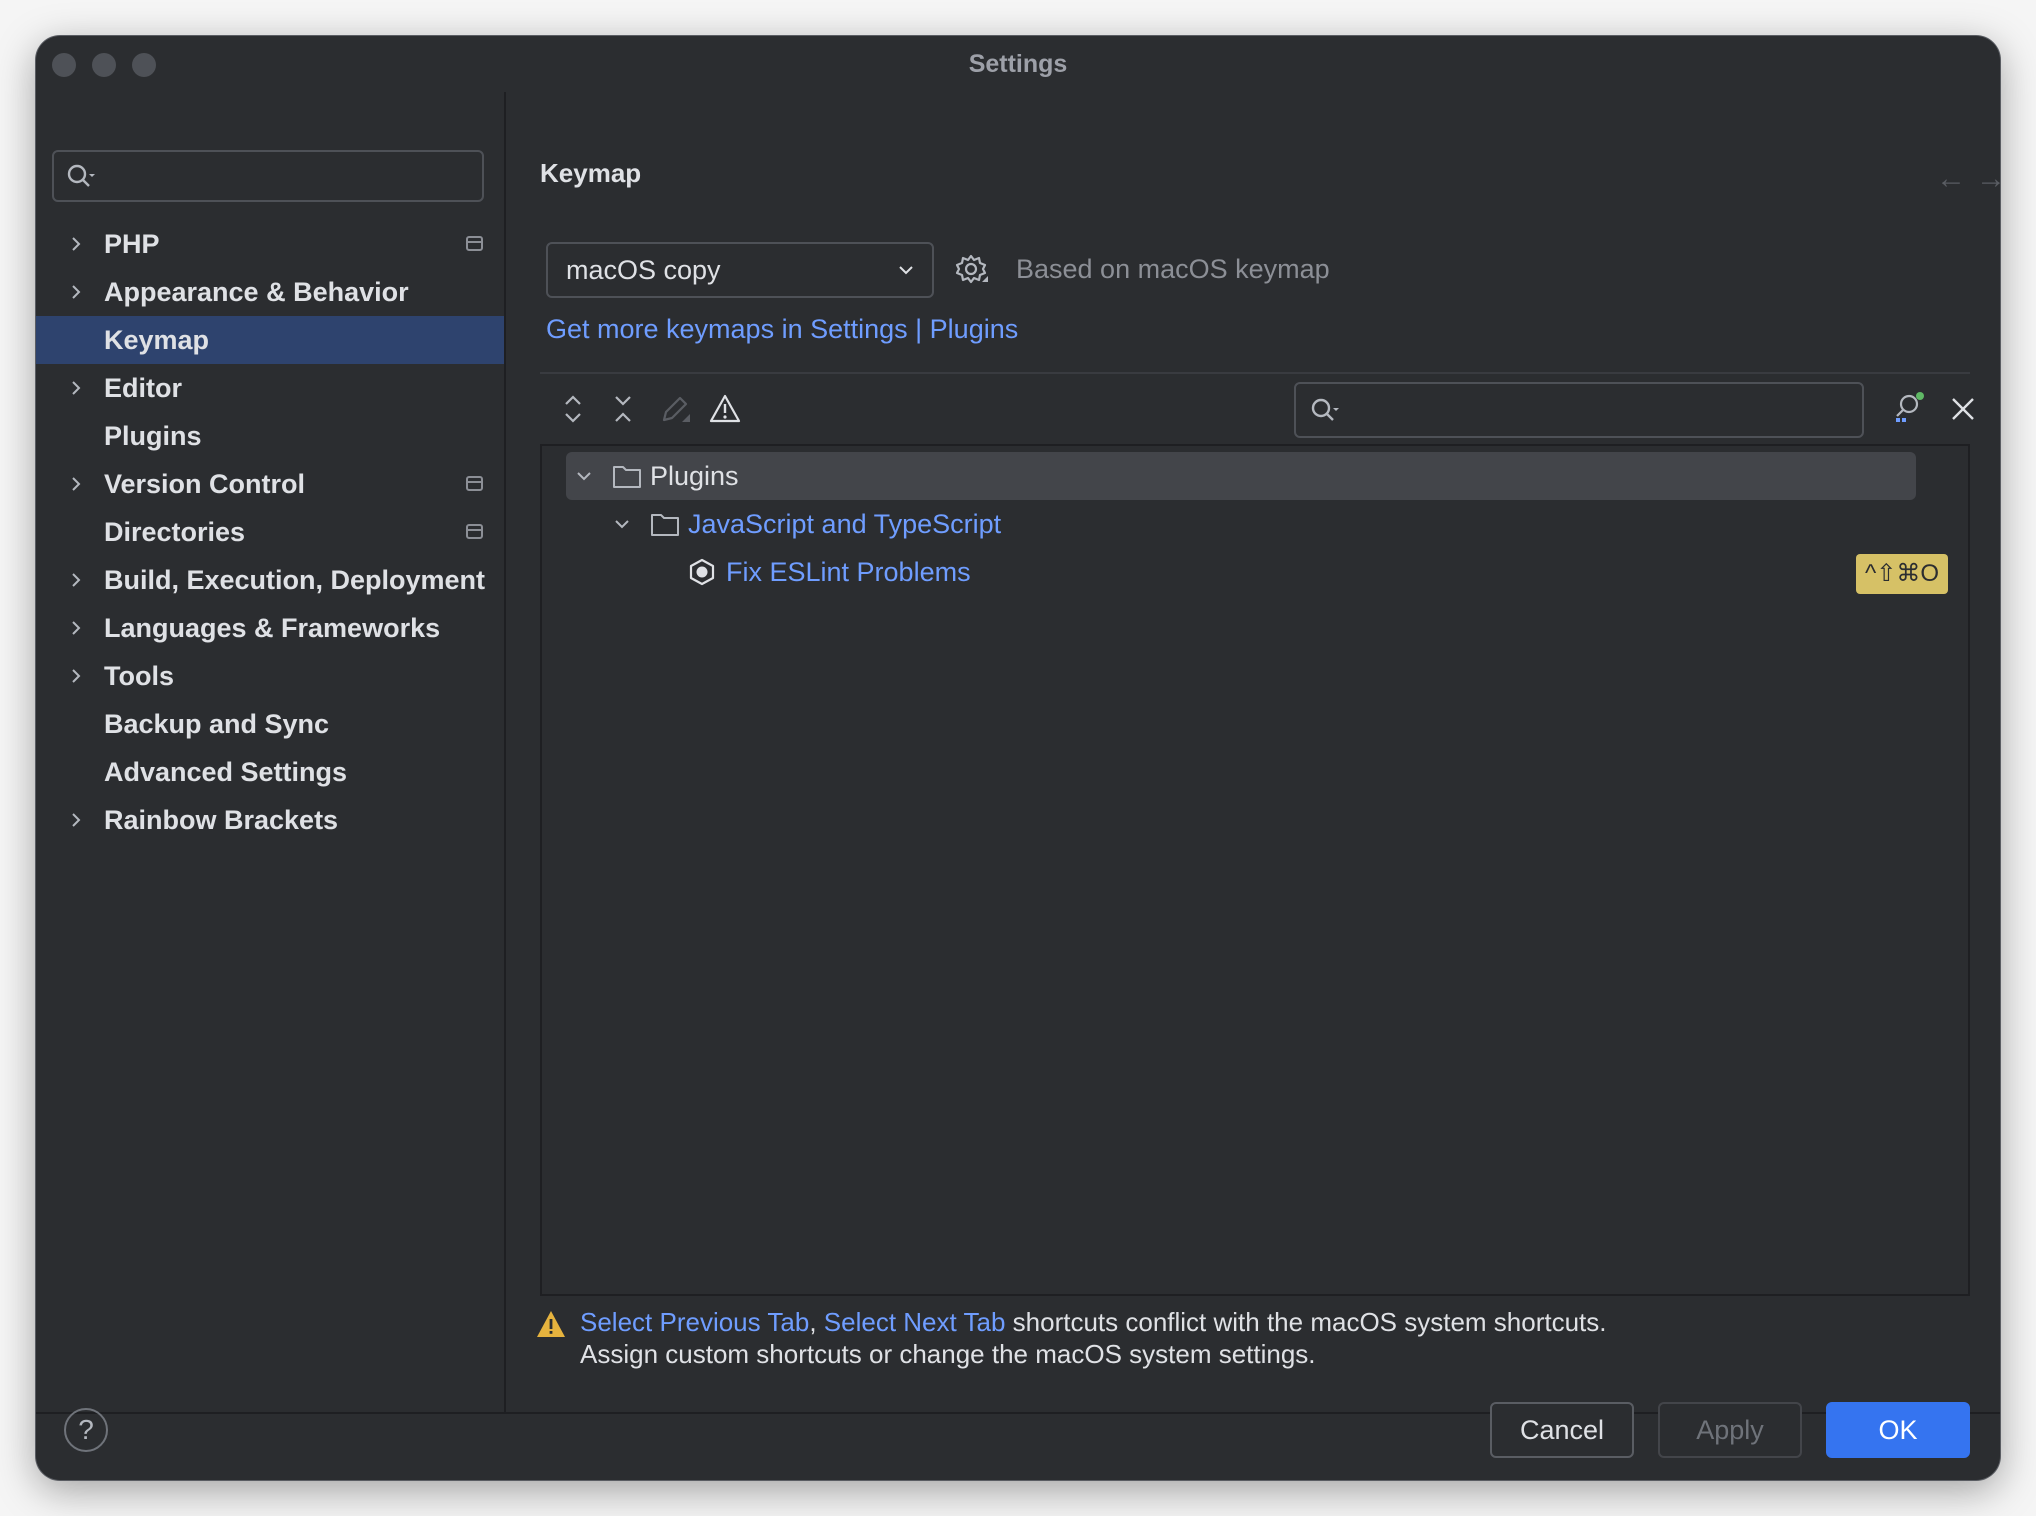  What do you see at coordinates (1241, 572) in the screenshot?
I see `tree-row-fix-eslint: Fix ESLint Problems` at bounding box center [1241, 572].